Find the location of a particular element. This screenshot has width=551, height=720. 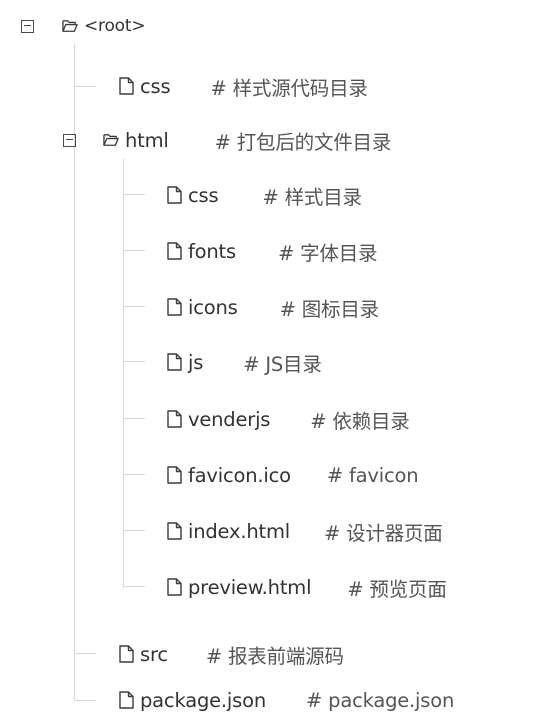

tree-node-comment: # 字体目录 is located at coordinates (327, 253).